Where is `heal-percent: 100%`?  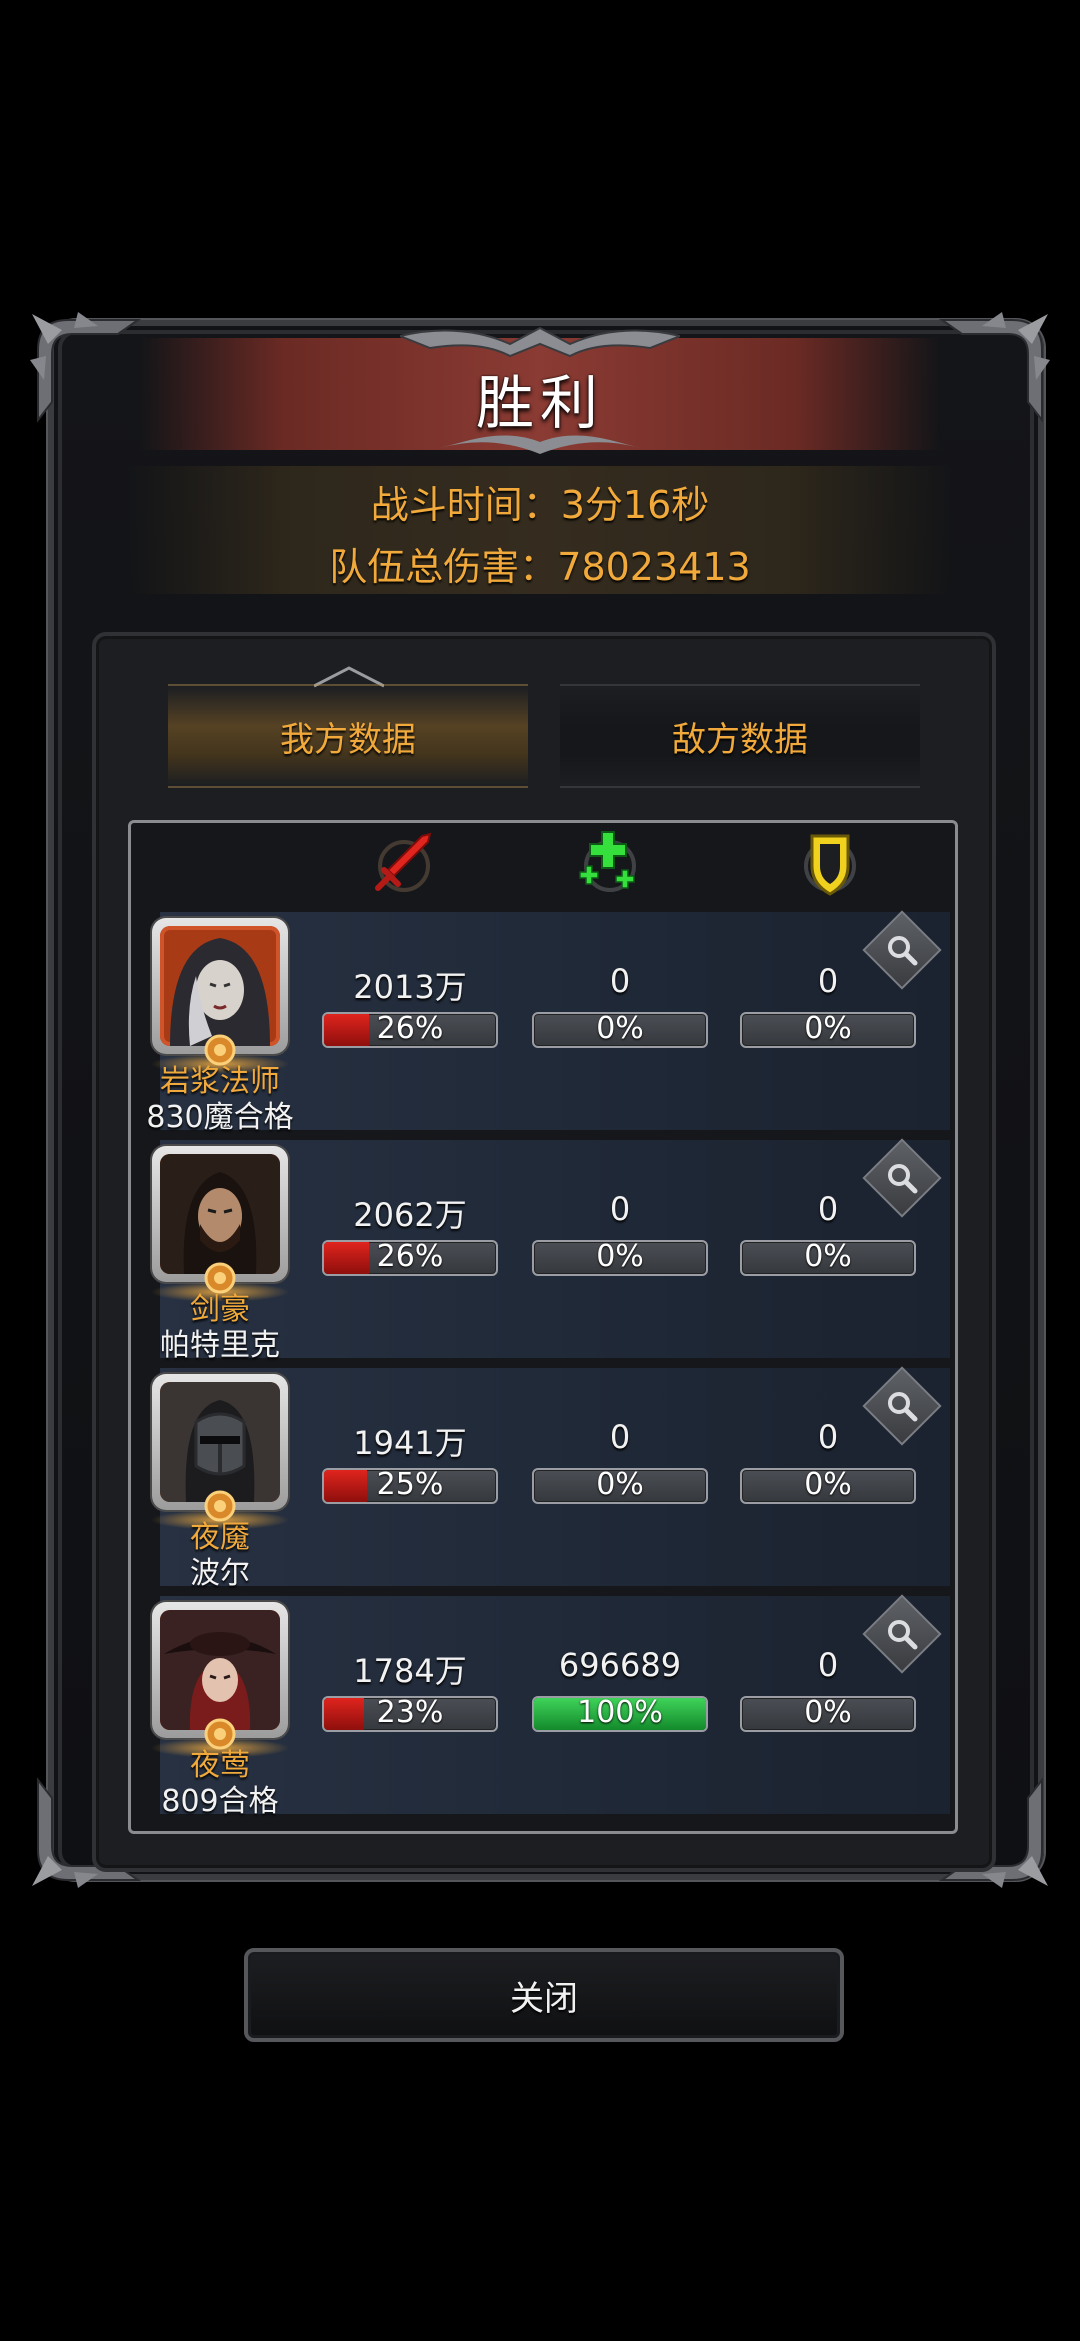 heal-percent: 100% is located at coordinates (620, 1713).